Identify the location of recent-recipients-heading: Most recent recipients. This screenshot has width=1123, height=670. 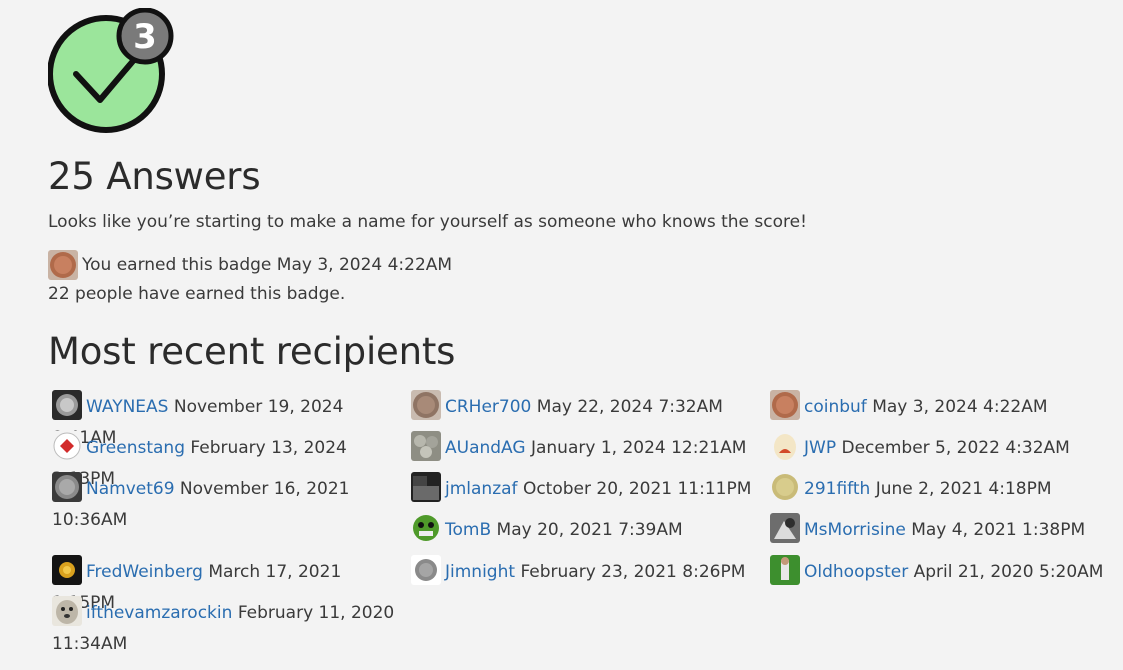
(252, 351).